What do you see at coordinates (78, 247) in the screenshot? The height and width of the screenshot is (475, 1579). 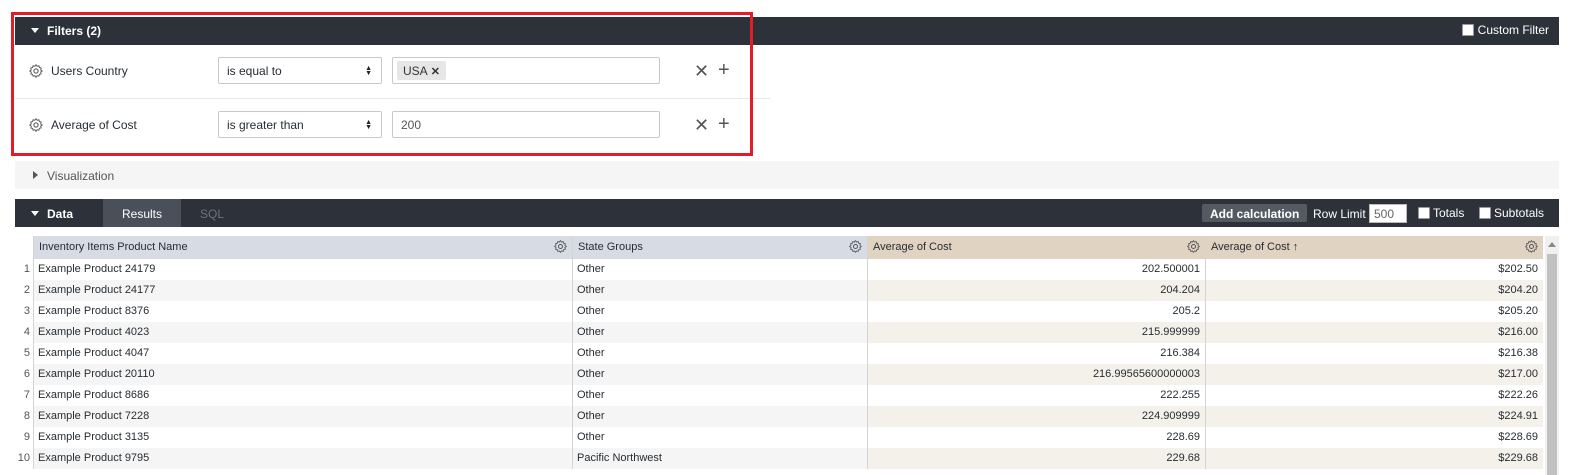 I see `header-view-name: Inventory Items` at bounding box center [78, 247].